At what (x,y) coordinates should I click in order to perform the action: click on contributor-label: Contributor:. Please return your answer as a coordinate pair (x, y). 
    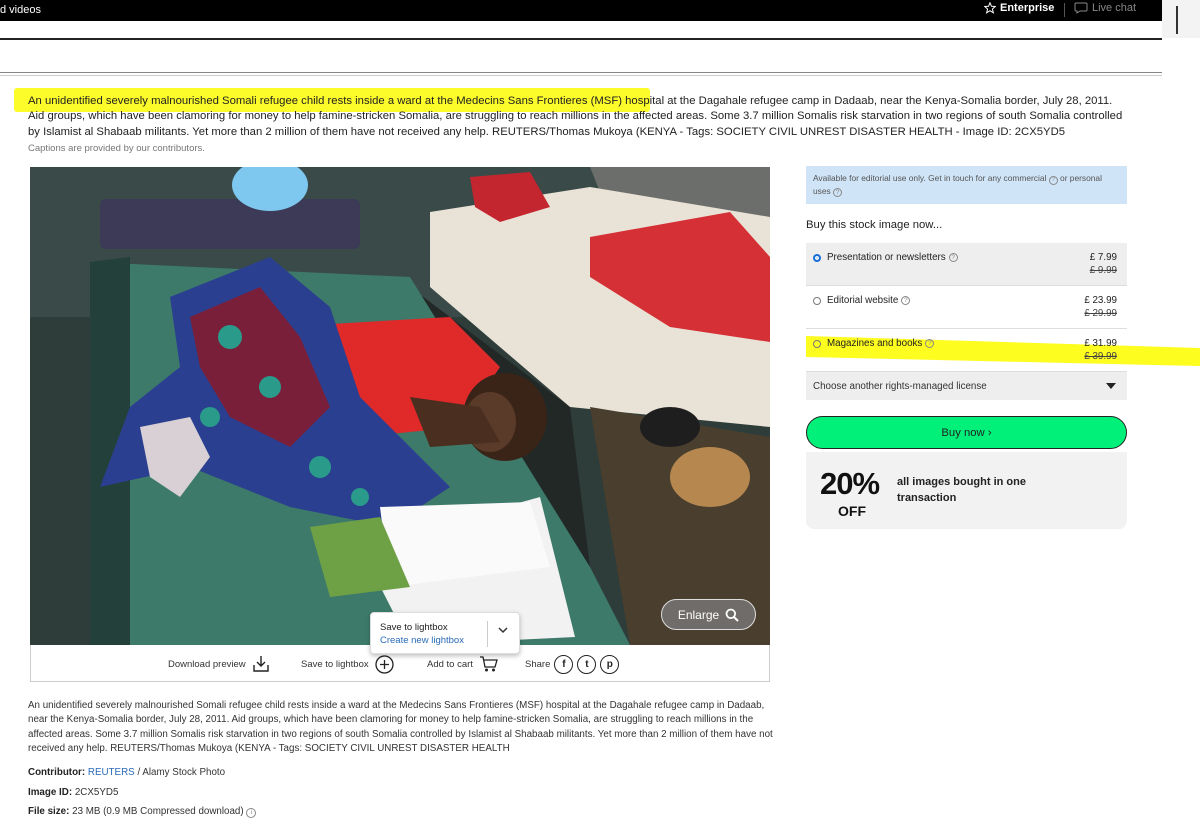
    Looking at the image, I should click on (57, 772).